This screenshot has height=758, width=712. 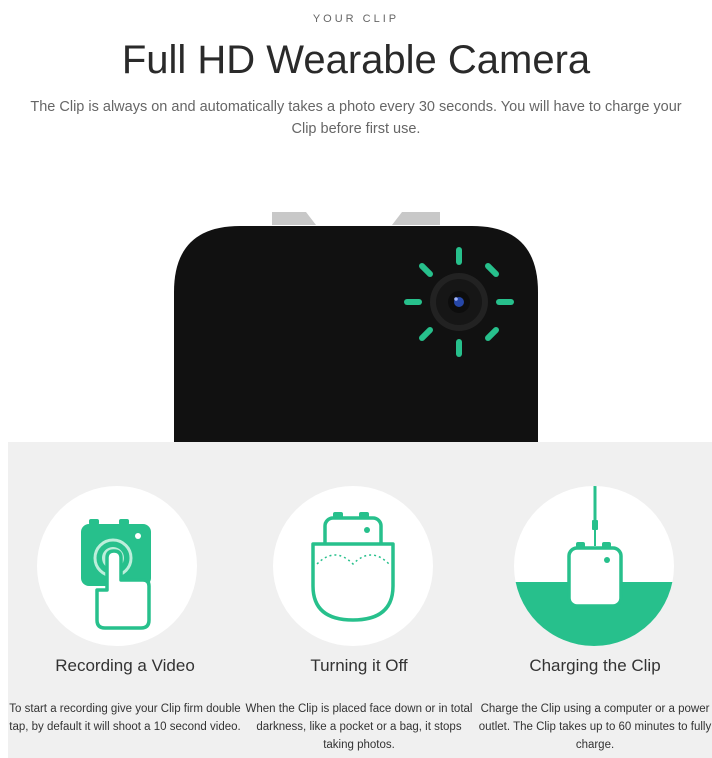 What do you see at coordinates (356, 335) in the screenshot?
I see `camera-body` at bounding box center [356, 335].